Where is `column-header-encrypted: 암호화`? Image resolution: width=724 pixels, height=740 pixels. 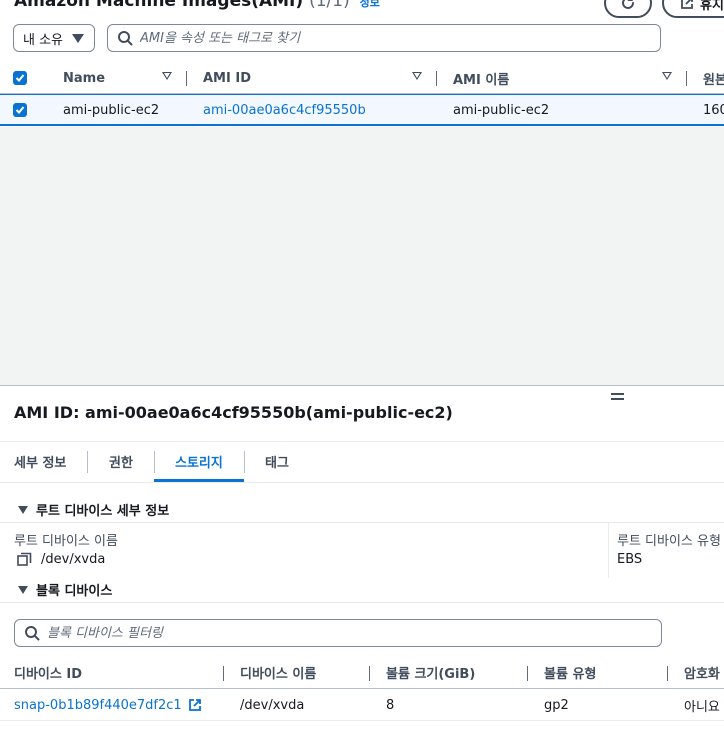
column-header-encrypted: 암호화 is located at coordinates (702, 672).